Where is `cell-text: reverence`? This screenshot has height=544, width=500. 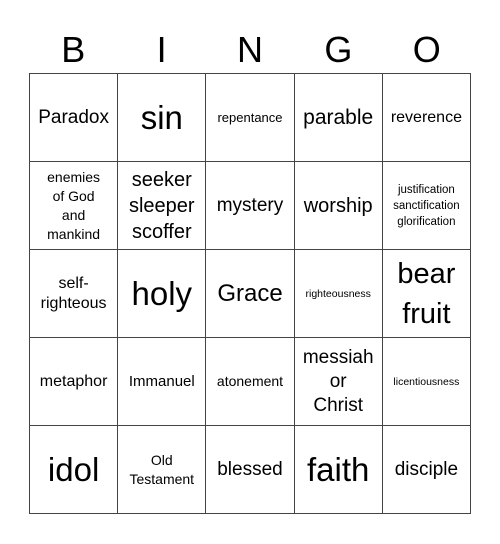
cell-text: reverence is located at coordinates (426, 117).